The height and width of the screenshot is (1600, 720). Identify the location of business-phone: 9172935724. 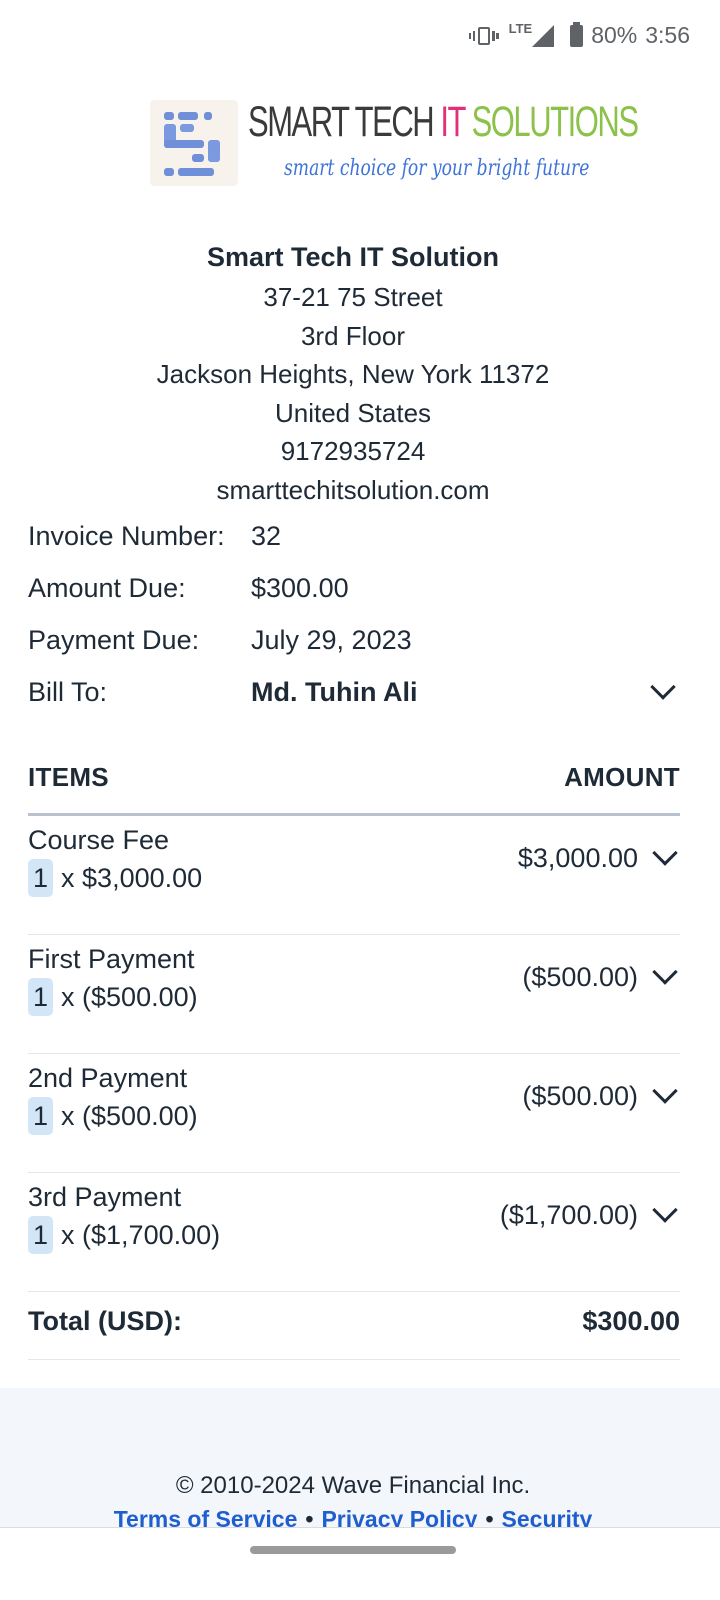
(353, 451).